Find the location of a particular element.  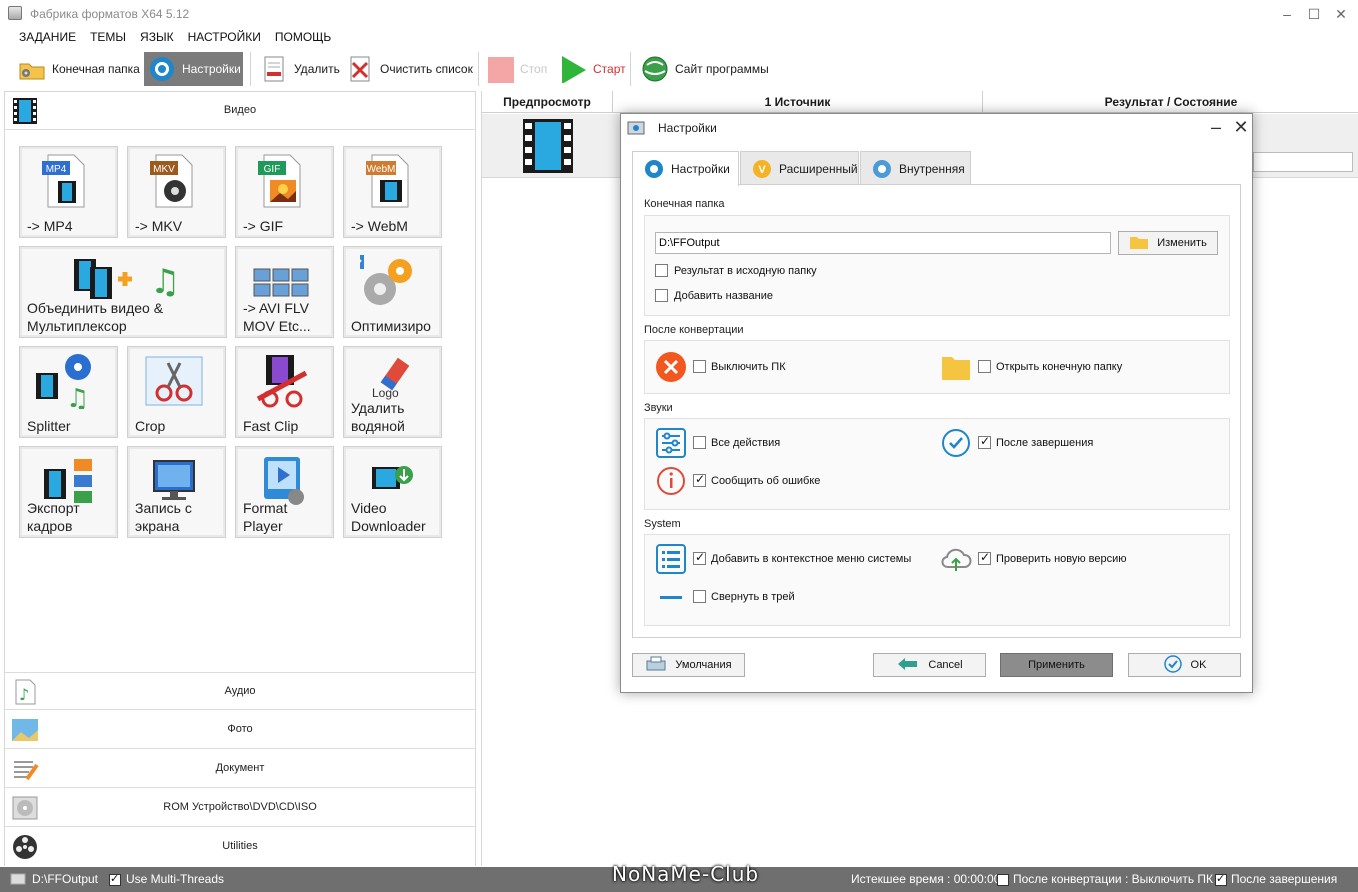

tile-crop: Crop is located at coordinates (176, 392).